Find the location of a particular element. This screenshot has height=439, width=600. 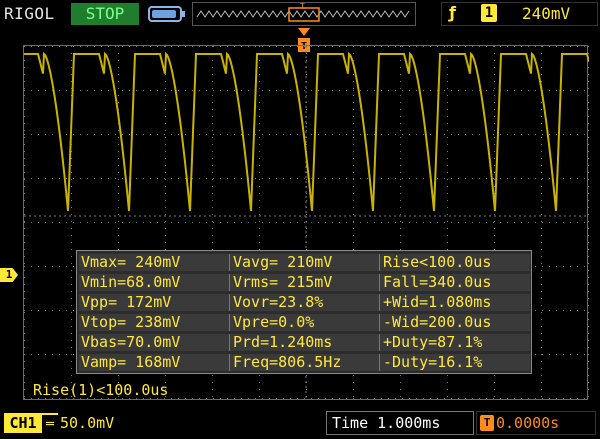

measurement-value: Rise<100.0us is located at coordinates (437, 262).